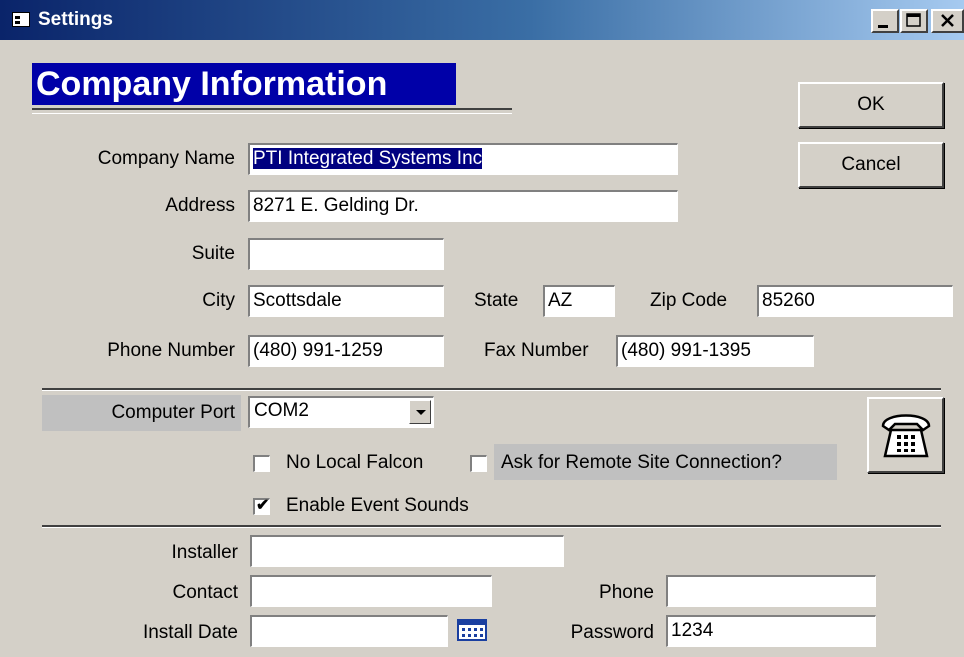  I want to click on divider-top, so click(491, 389).